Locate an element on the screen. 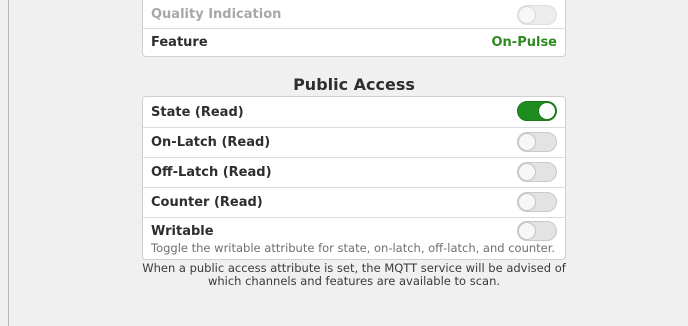  state-read-row: State (Read) is located at coordinates (354, 112).